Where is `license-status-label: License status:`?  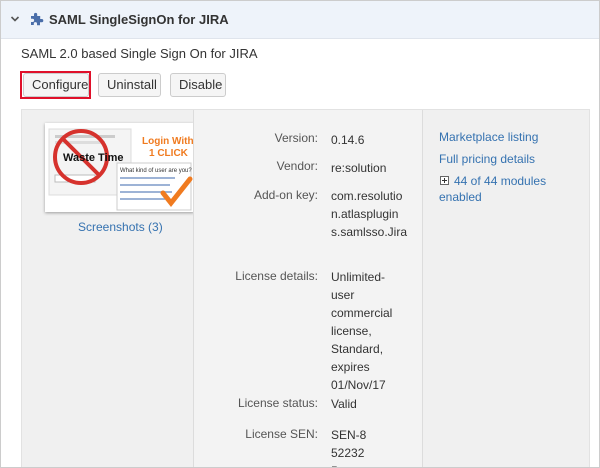 license-status-label: License status: is located at coordinates (277, 403).